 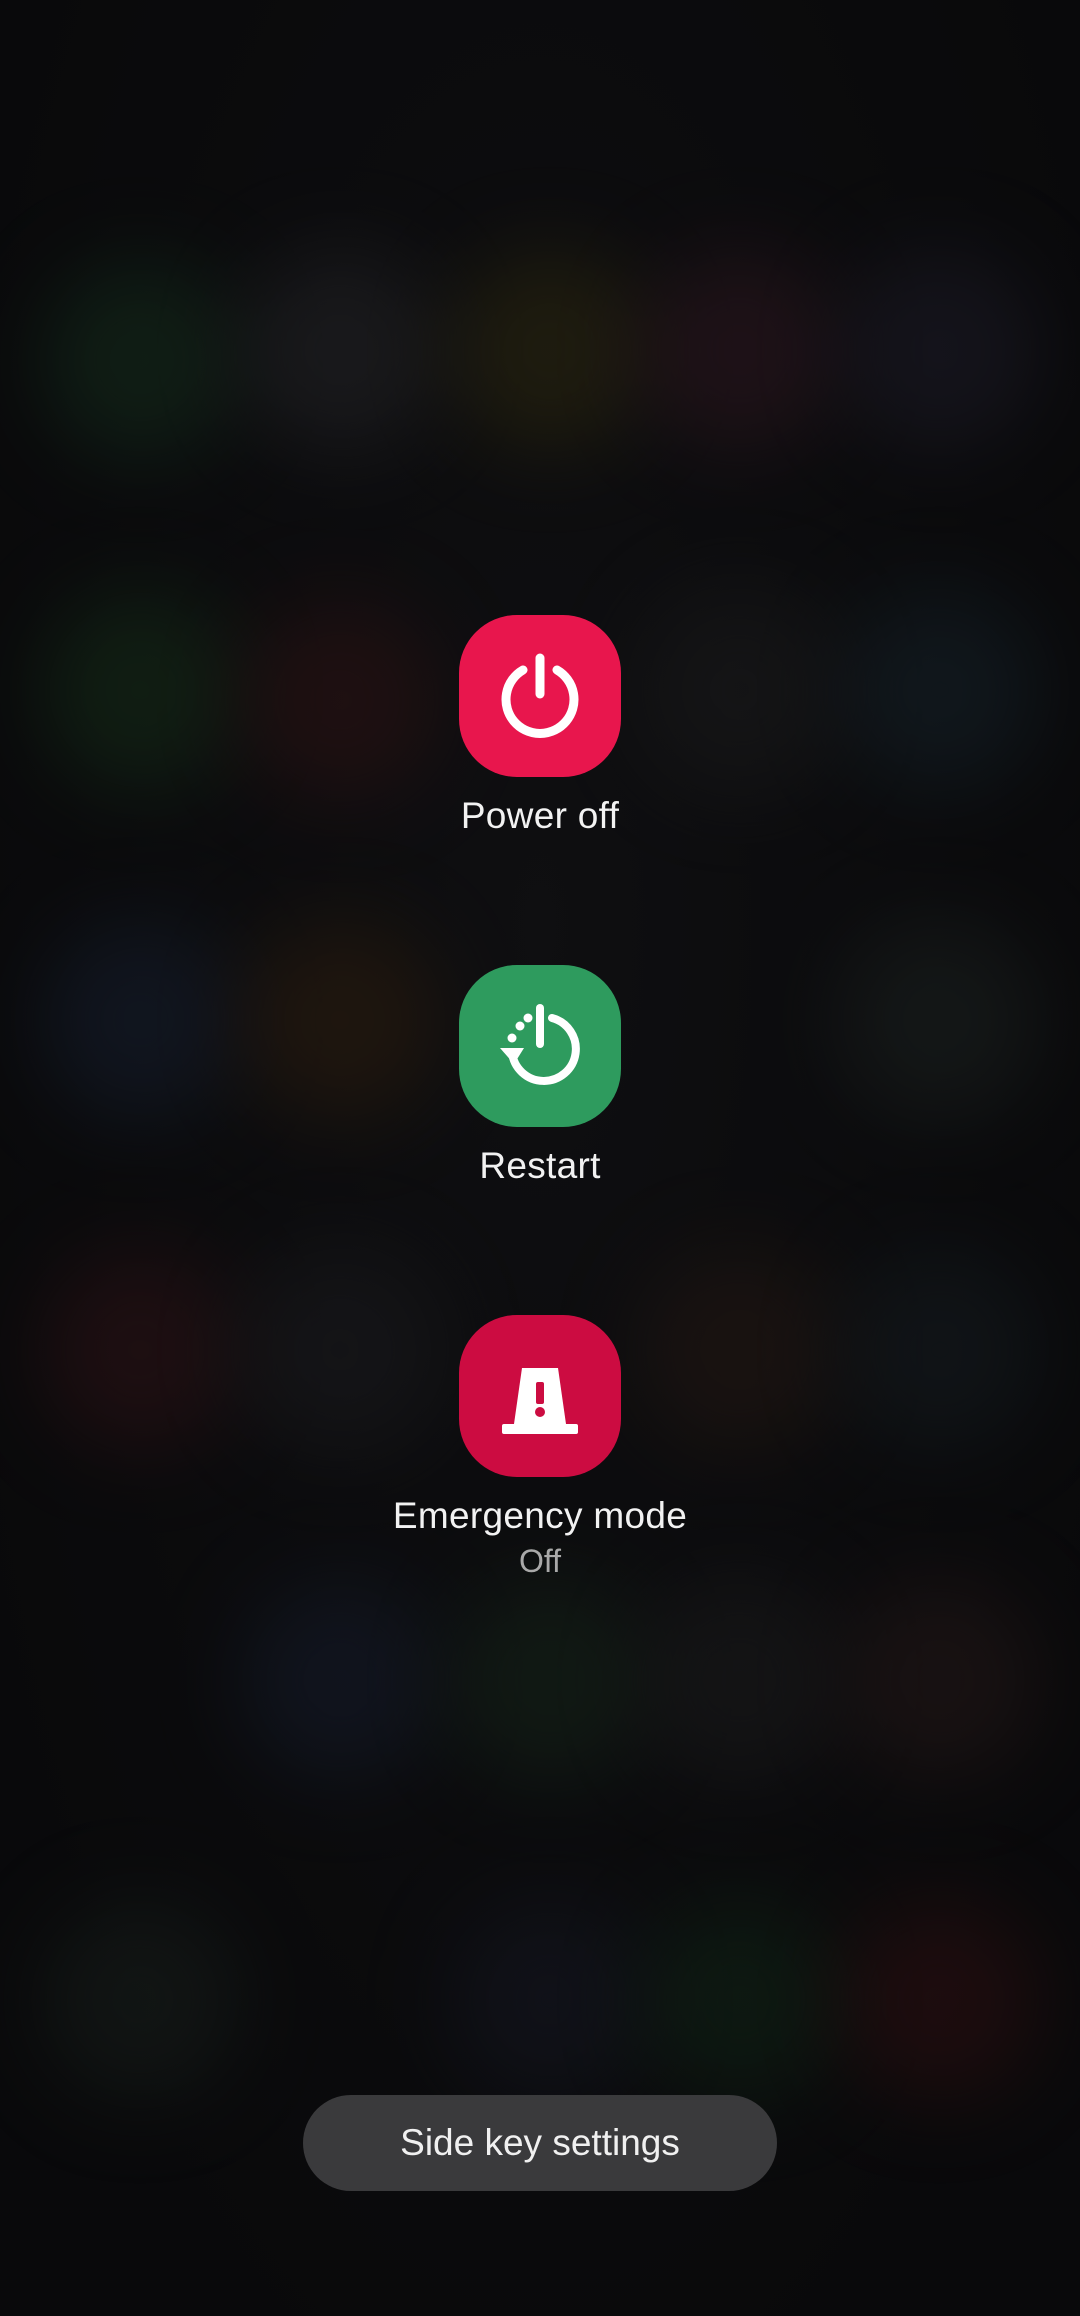 I want to click on emergency-mode-button, so click(x=540, y=1396).